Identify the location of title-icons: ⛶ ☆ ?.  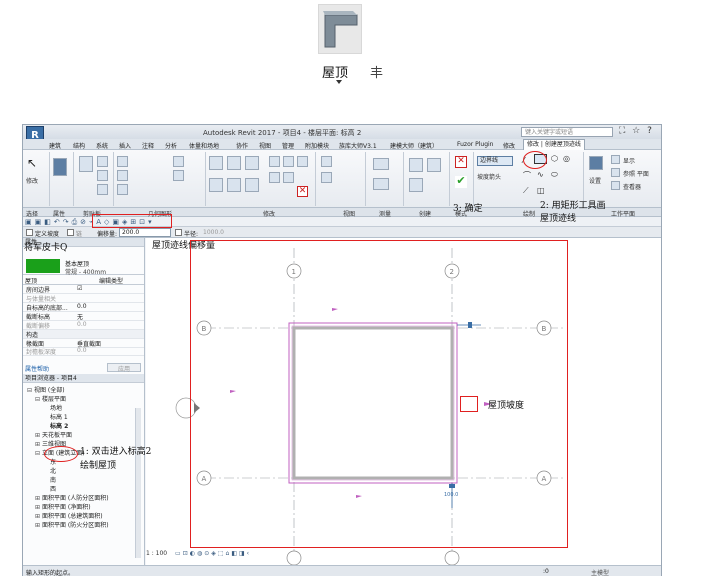
(636, 131).